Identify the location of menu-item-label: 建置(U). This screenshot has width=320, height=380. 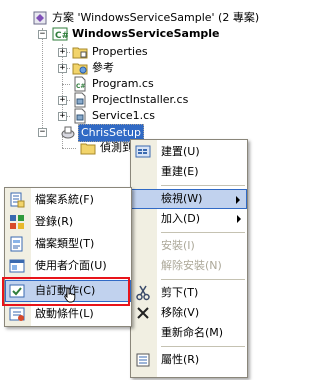
(180, 151).